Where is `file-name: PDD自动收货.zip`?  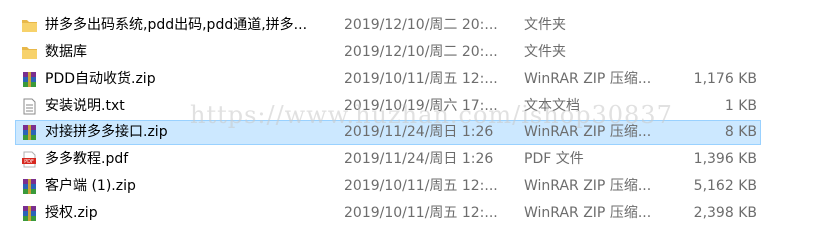 file-name: PDD自动收货.zip is located at coordinates (100, 79).